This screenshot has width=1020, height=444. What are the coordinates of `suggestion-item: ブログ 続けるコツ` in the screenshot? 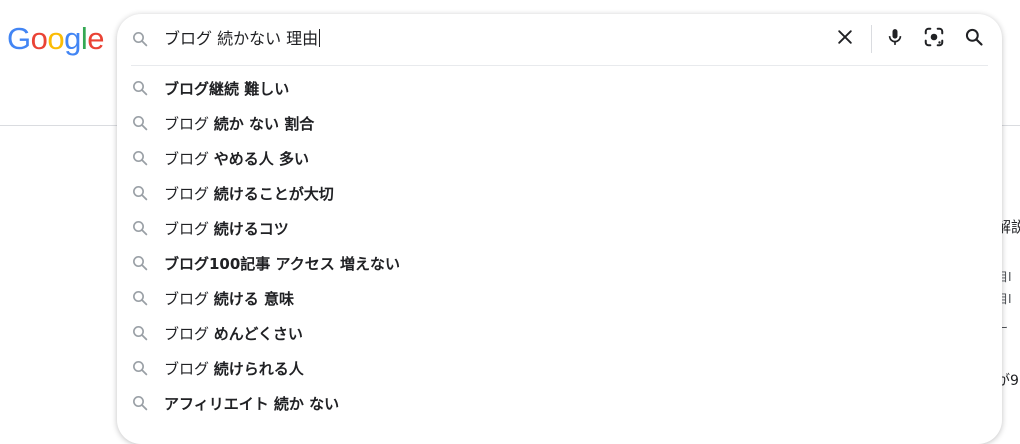 It's located at (559, 228).